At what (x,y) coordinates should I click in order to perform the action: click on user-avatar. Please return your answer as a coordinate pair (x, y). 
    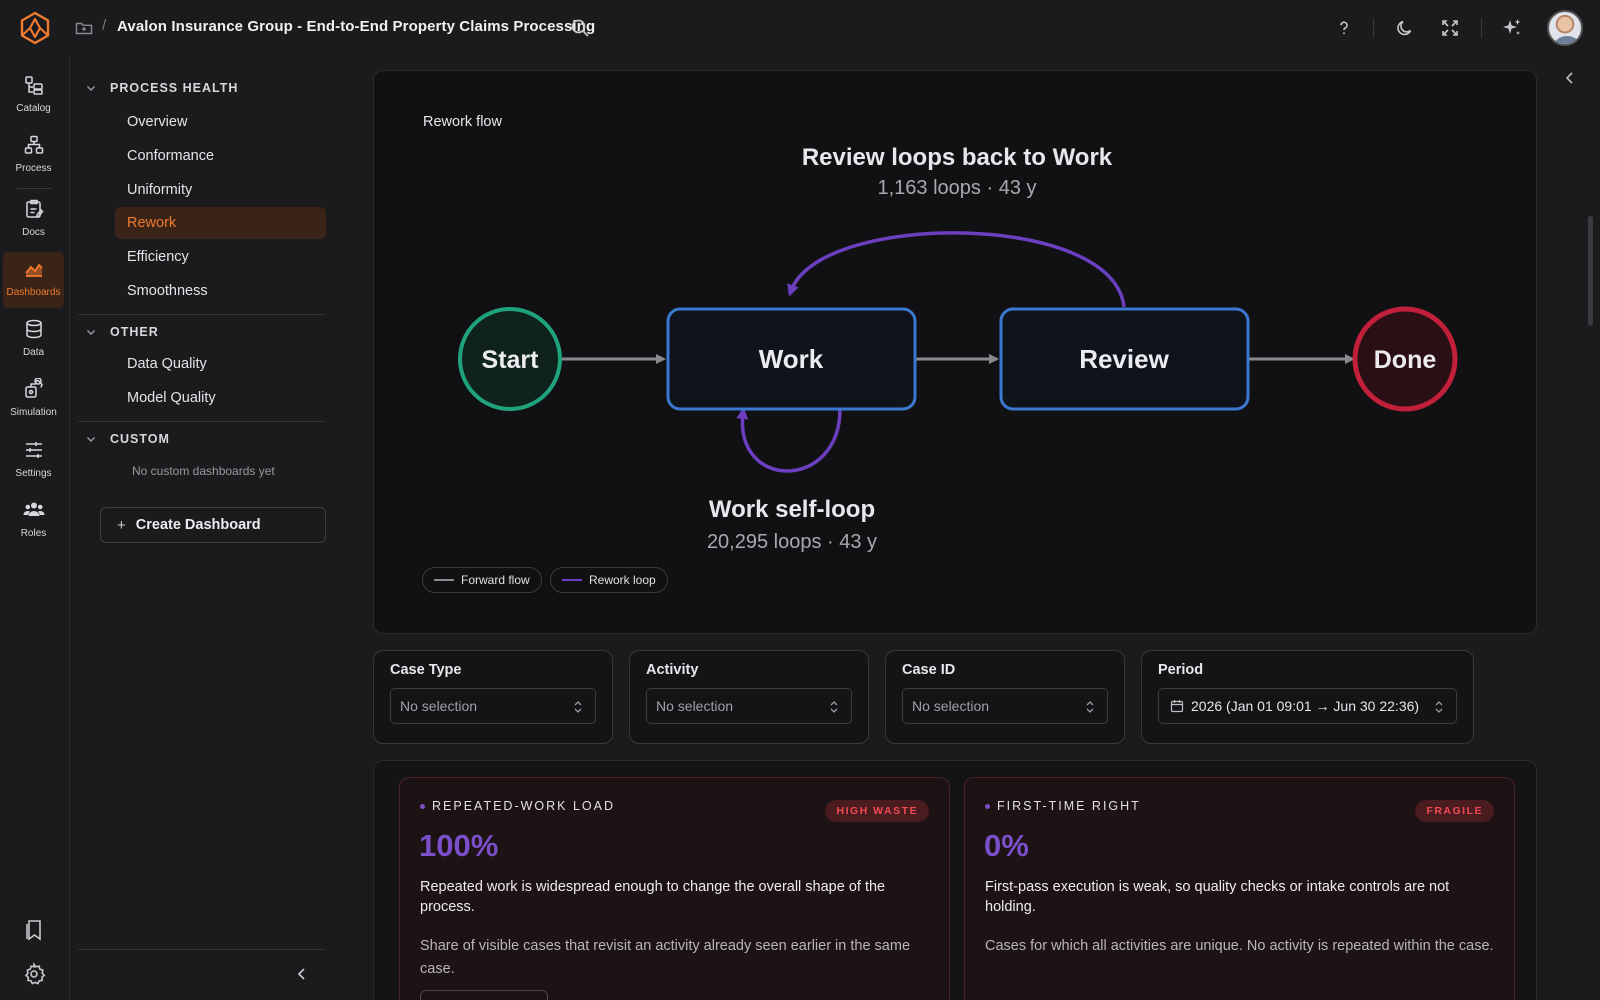
    Looking at the image, I should click on (1565, 28).